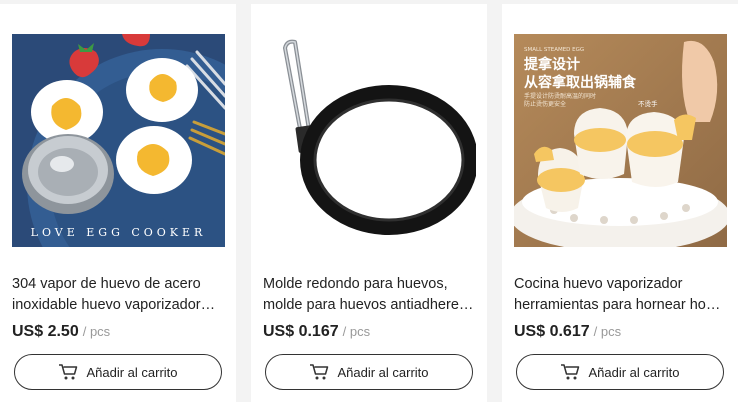 Image resolution: width=738 pixels, height=402 pixels. I want to click on price-row: US$ 2.50/ pcs, so click(61, 332).